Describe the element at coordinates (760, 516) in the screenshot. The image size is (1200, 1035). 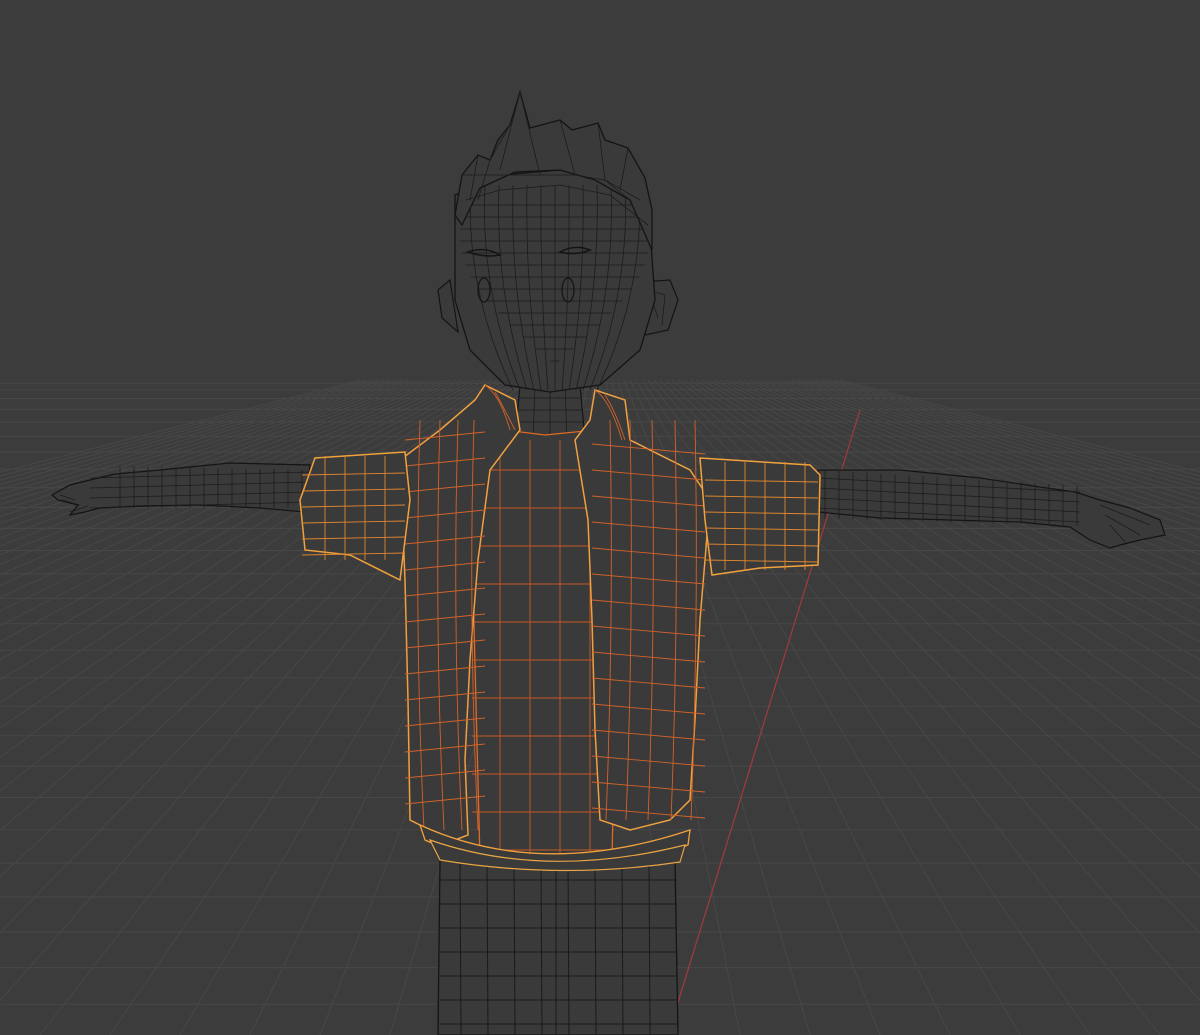
I see `right-sleeve-mesh` at that location.